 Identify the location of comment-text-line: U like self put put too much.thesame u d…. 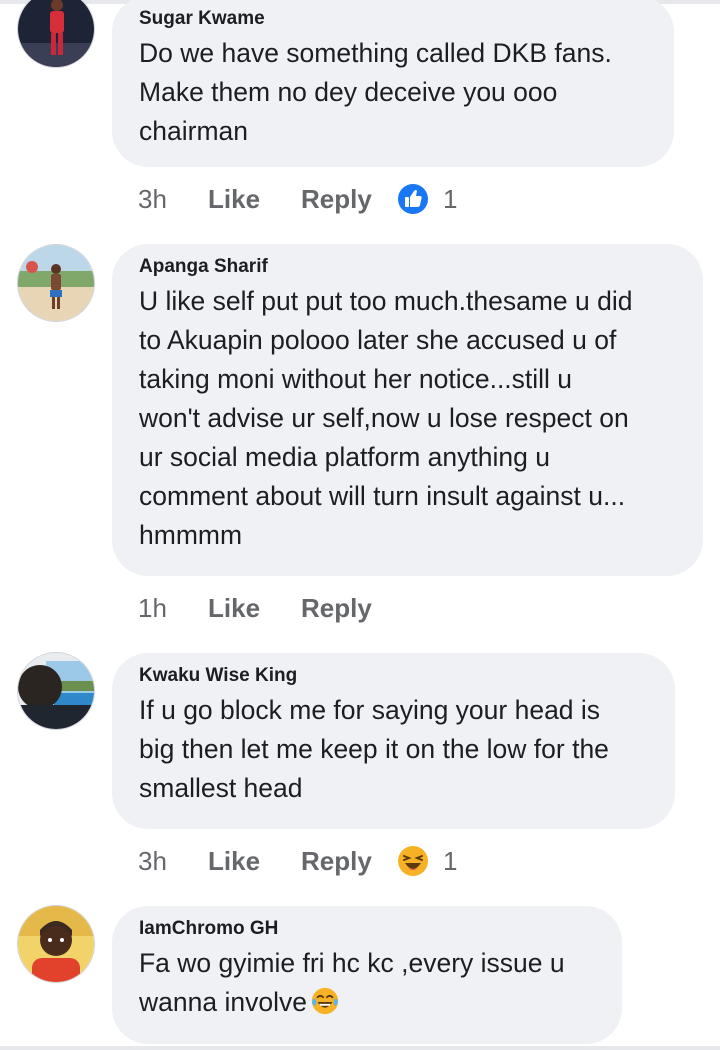
(386, 301).